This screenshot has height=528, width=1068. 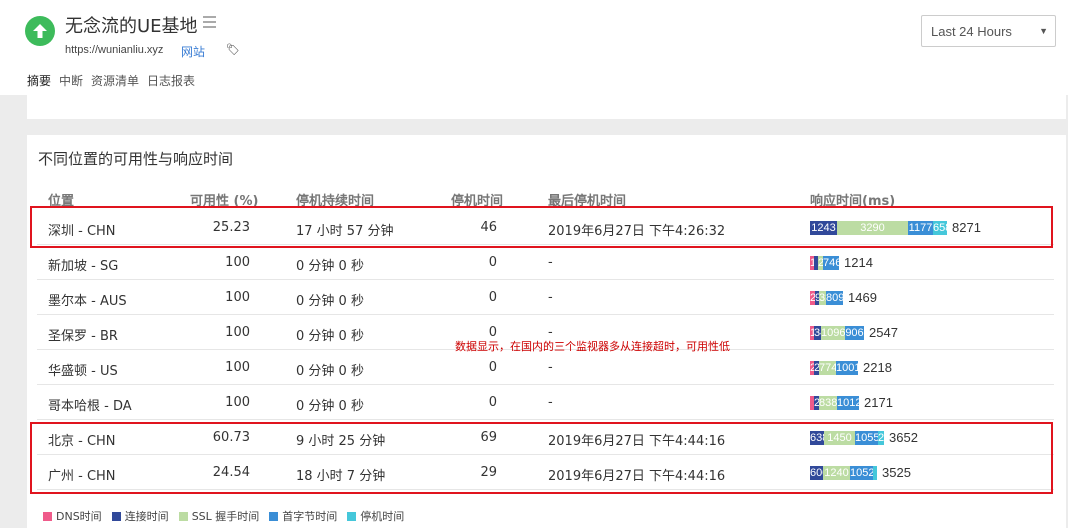 I want to click on highlight-box-shenzhen, so click(x=541, y=227).